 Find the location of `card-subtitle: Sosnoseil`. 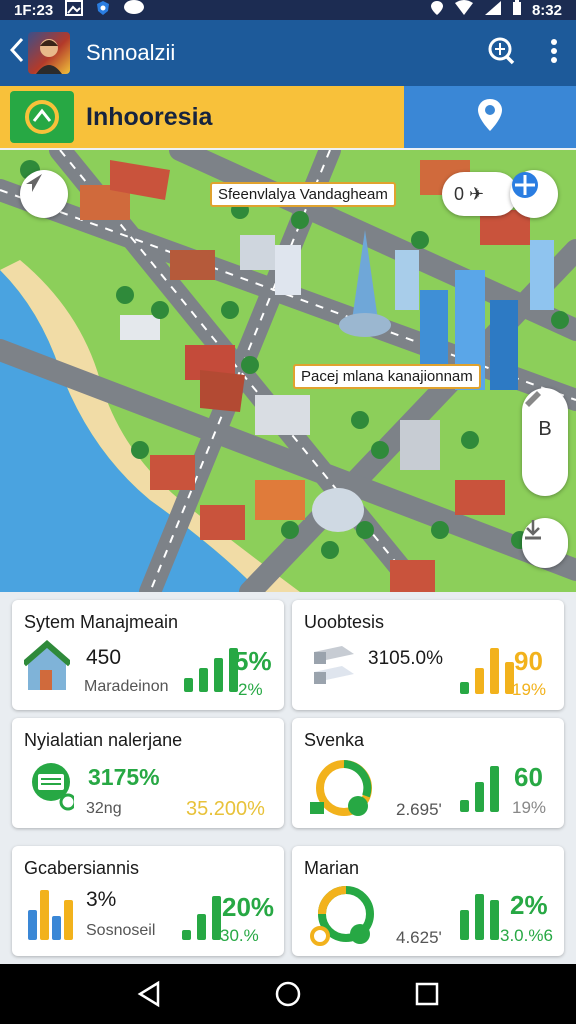

card-subtitle: Sosnoseil is located at coordinates (121, 930).